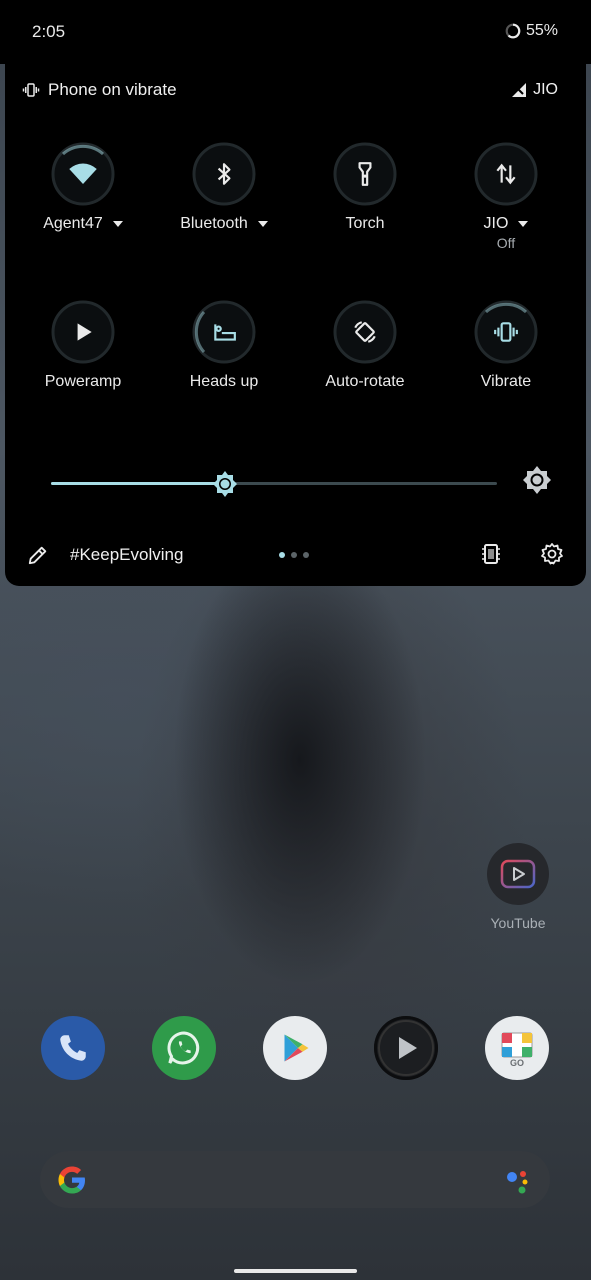  I want to click on tile-heads-up-label: Heads up, so click(224, 382).